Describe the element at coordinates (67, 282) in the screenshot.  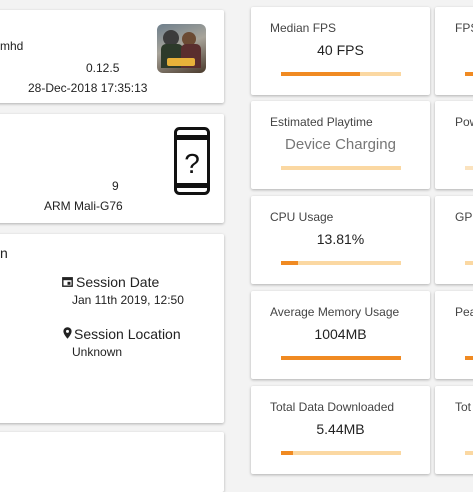
I see `calendar-icon` at that location.